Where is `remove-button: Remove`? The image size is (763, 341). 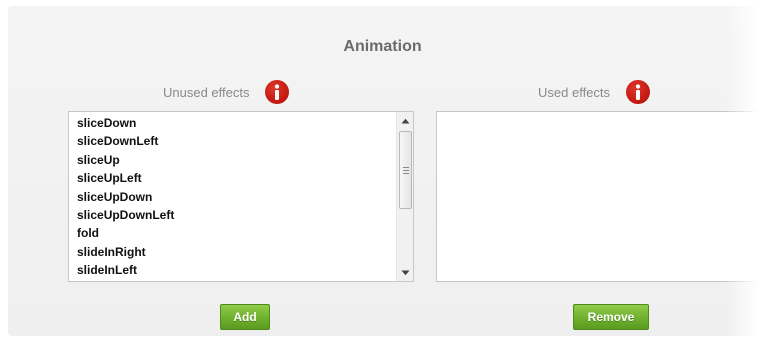 remove-button: Remove is located at coordinates (611, 317).